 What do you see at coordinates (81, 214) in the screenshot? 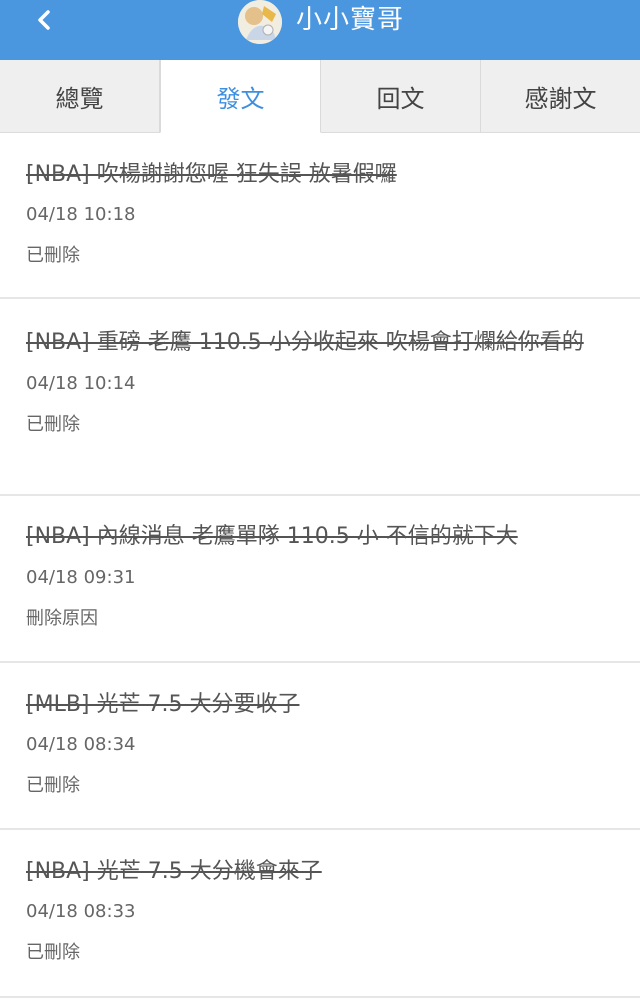
I see `post-date: 04/18 10:18` at bounding box center [81, 214].